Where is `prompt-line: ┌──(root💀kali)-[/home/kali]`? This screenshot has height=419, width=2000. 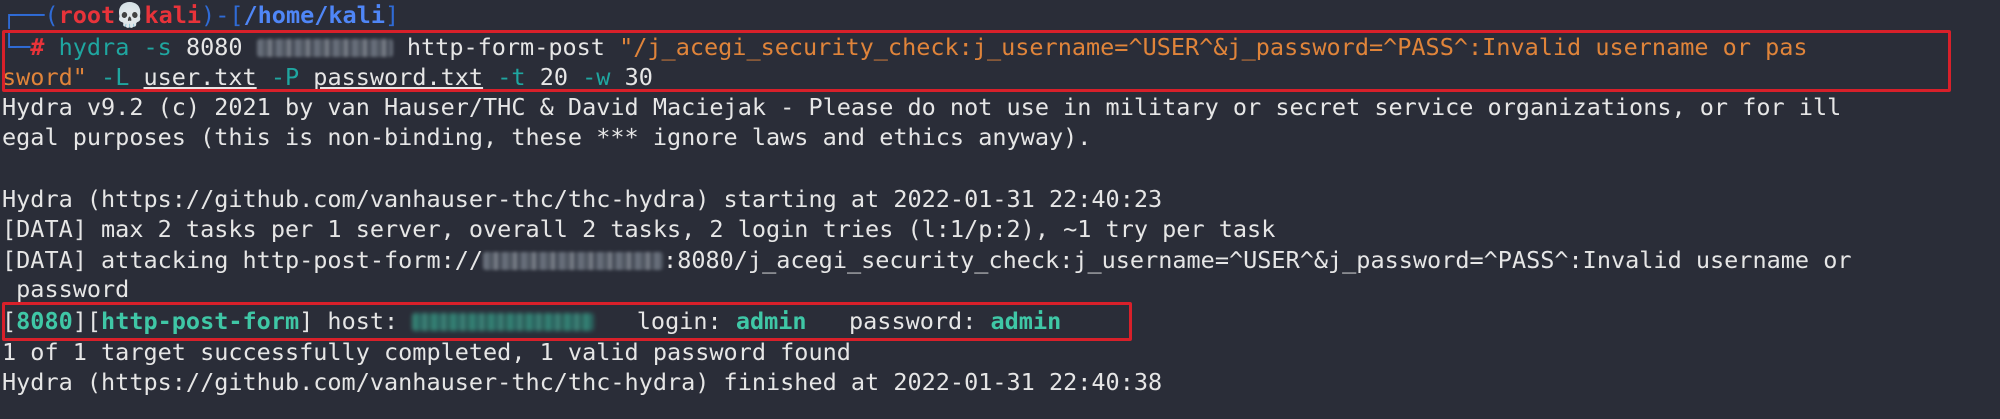
prompt-line: ┌──(root💀kali)-[/home/kali] is located at coordinates (200, 15).